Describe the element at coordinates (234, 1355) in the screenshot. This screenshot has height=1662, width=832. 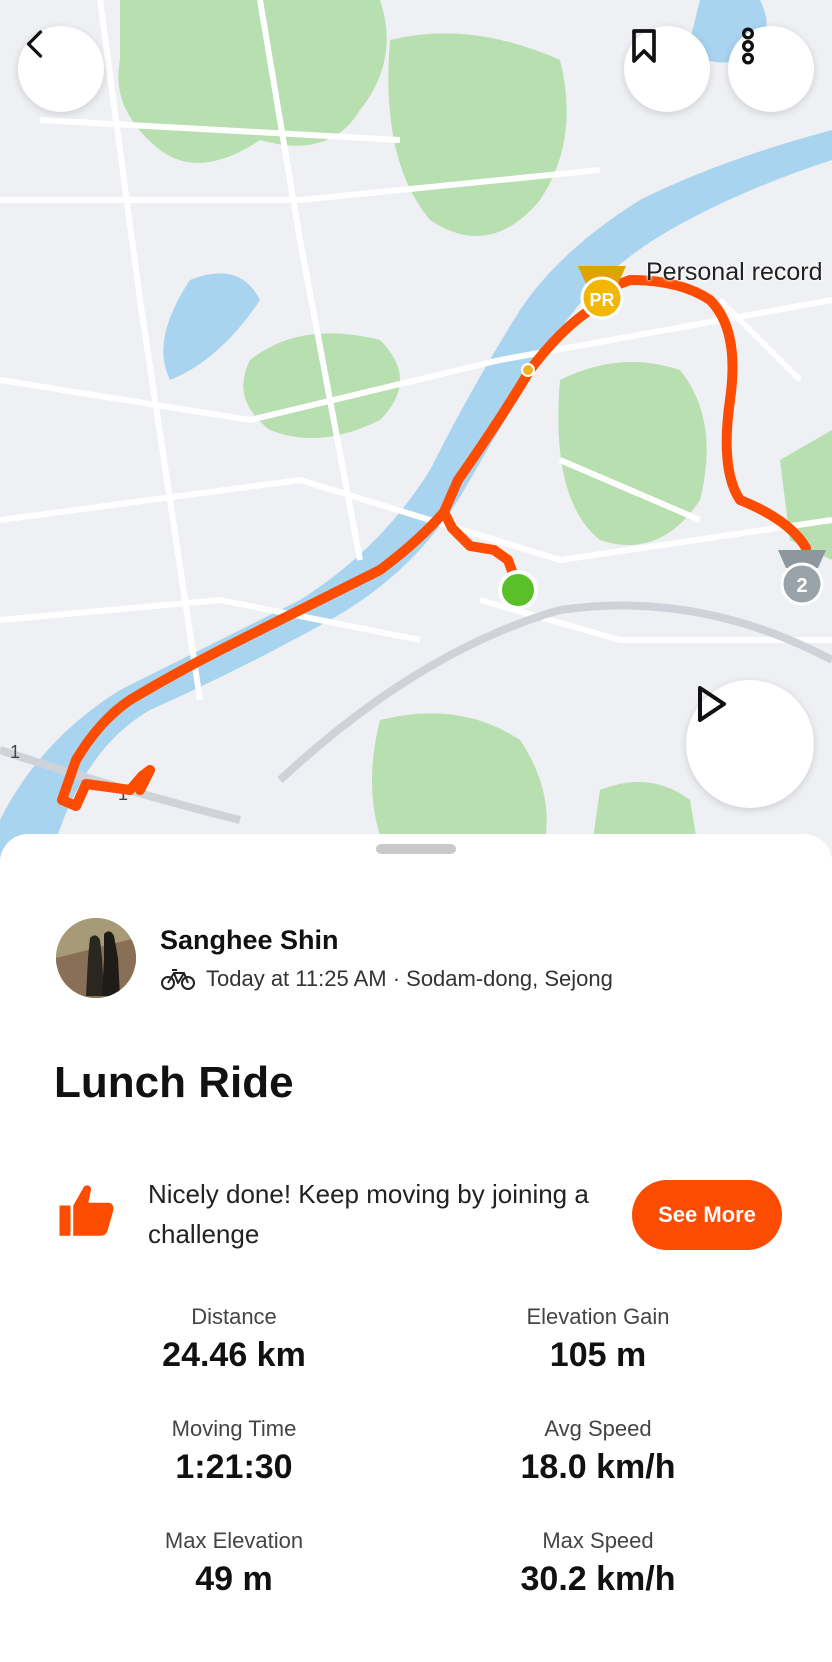
I see `stat-value: 24.46 km` at that location.